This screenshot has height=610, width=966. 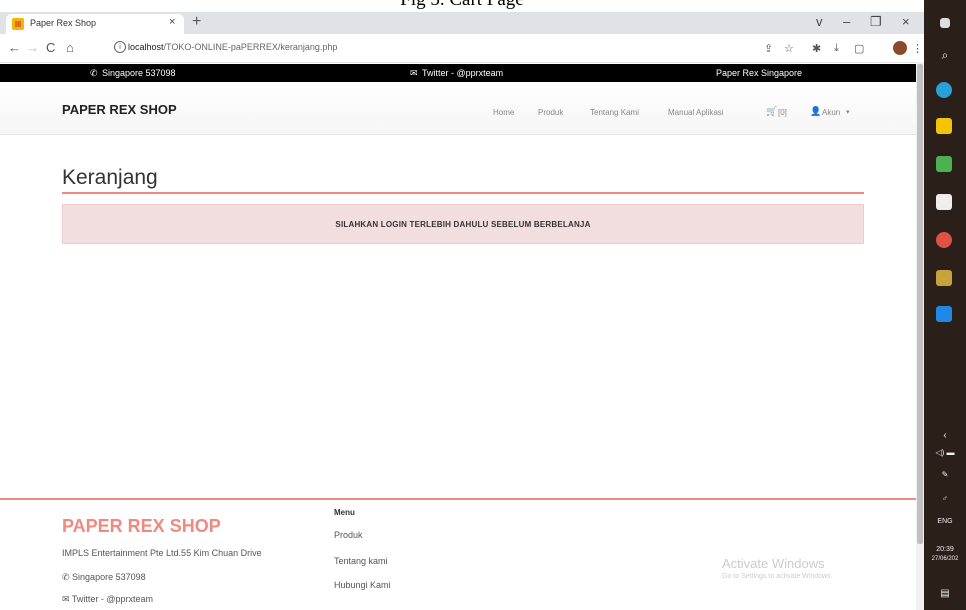 What do you see at coordinates (141, 526) in the screenshot?
I see `footer-brand: PAPER REX SHOP` at bounding box center [141, 526].